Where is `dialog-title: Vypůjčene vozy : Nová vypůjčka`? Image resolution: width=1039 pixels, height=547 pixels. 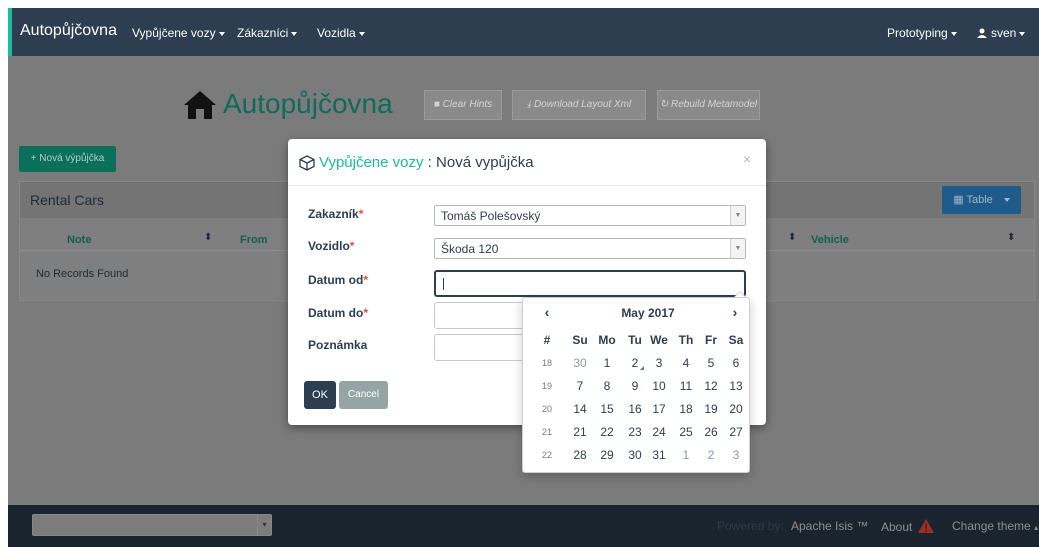 dialog-title: Vypůjčene vozy : Nová vypůjčka is located at coordinates (426, 162).